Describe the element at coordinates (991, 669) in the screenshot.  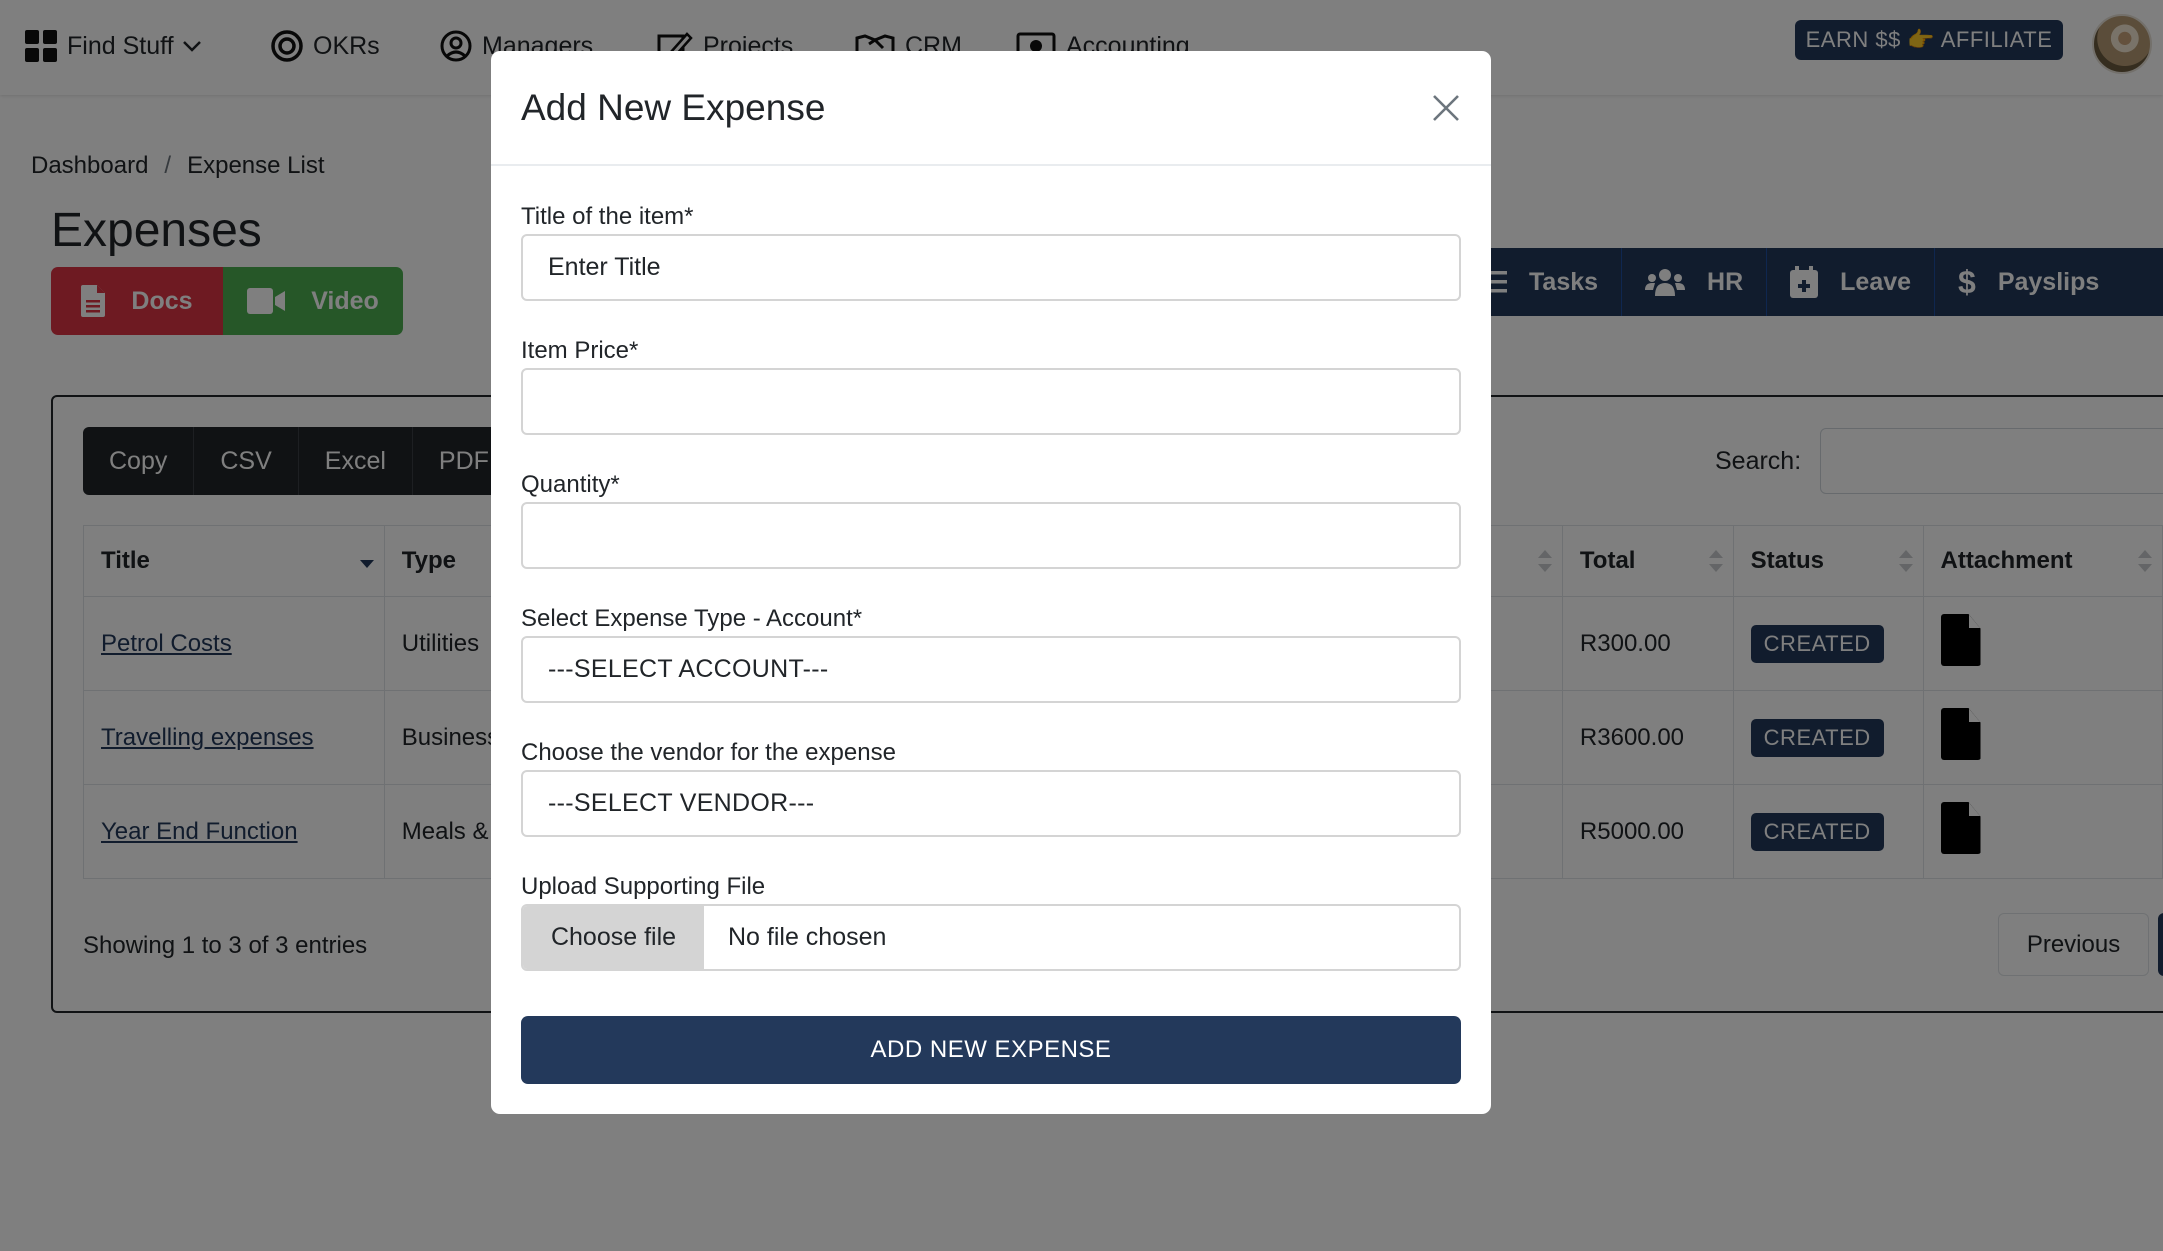
I see `account-select: ---SELECT ACCOUNT---` at that location.